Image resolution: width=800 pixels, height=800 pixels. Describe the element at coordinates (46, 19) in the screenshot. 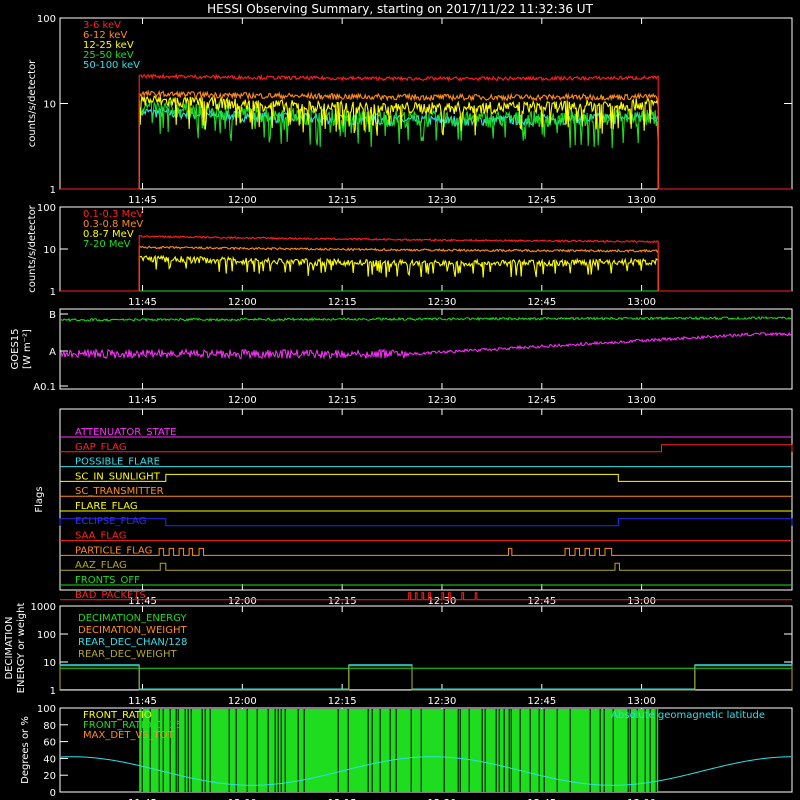

I see `xray-ytick-label: 100` at that location.